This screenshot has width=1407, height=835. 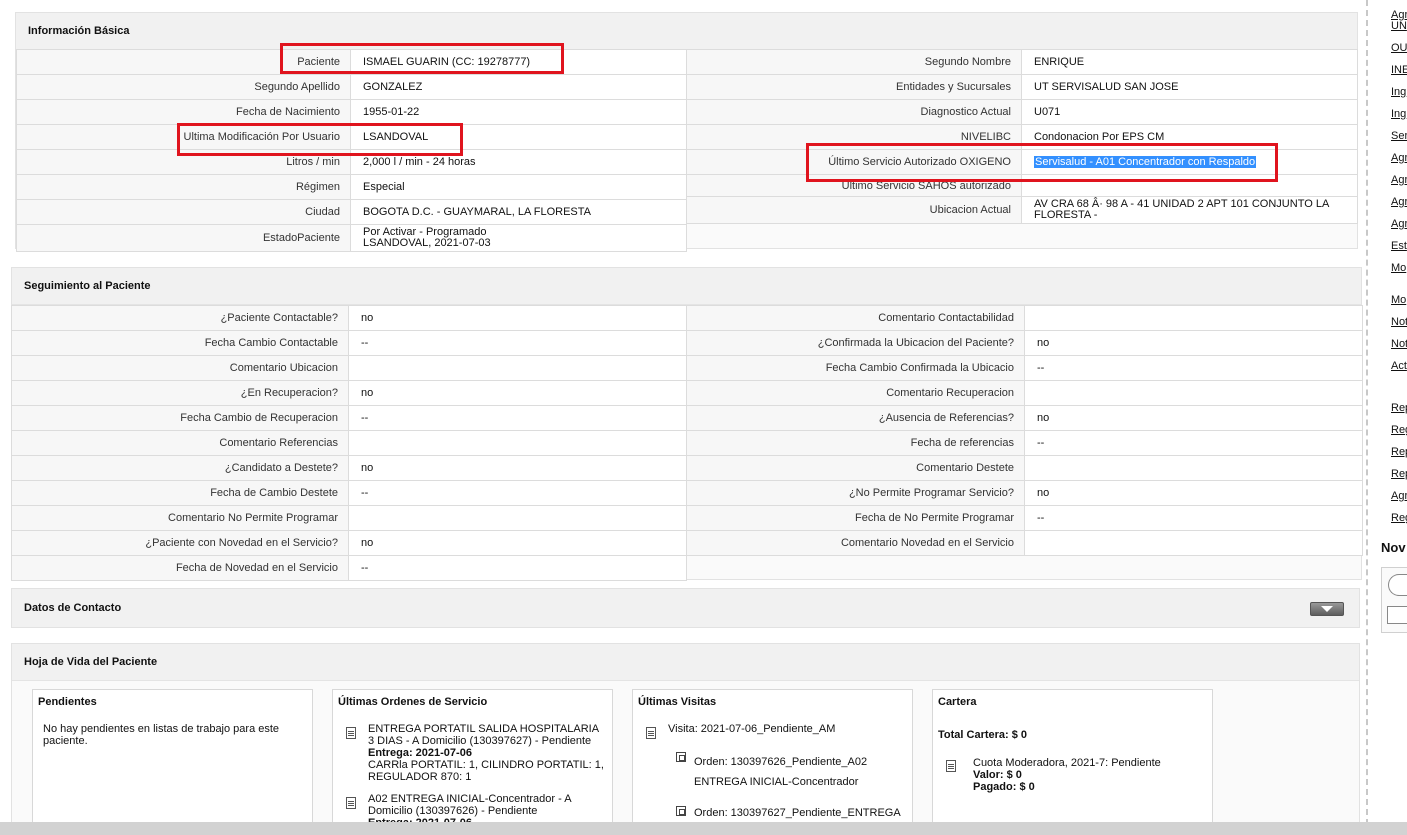 I want to click on field-label: Régimen, so click(x=183, y=187).